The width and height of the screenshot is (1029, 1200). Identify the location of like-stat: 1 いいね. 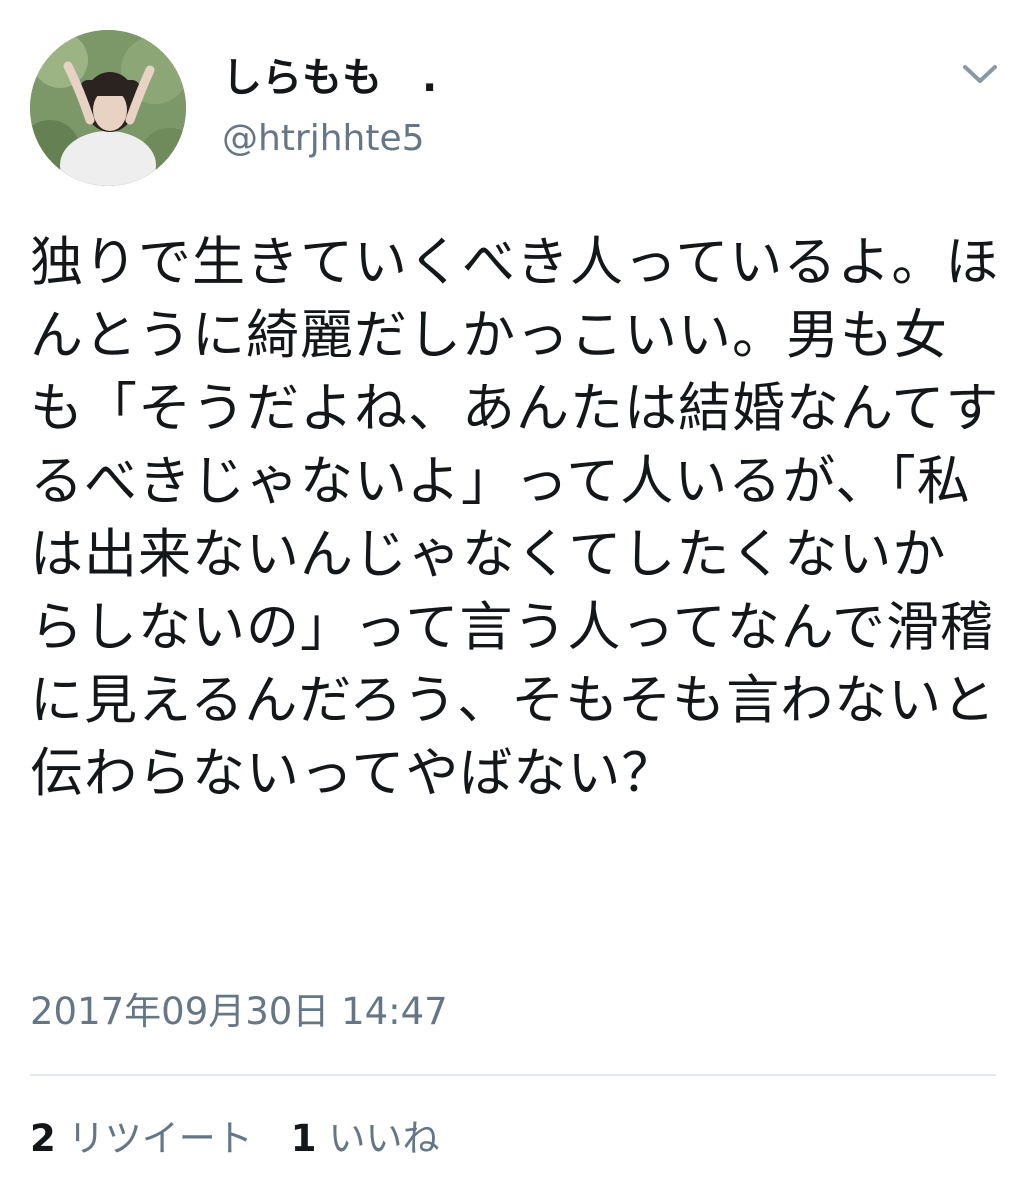
(365, 1139).